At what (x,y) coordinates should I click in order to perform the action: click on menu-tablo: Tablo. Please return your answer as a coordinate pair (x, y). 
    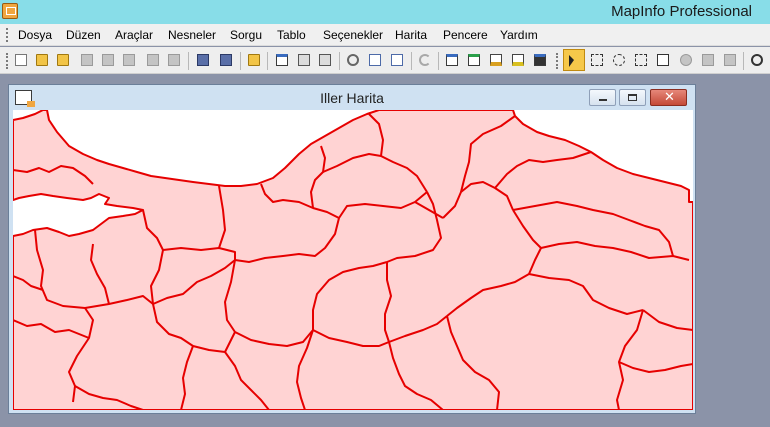
    Looking at the image, I should click on (291, 35).